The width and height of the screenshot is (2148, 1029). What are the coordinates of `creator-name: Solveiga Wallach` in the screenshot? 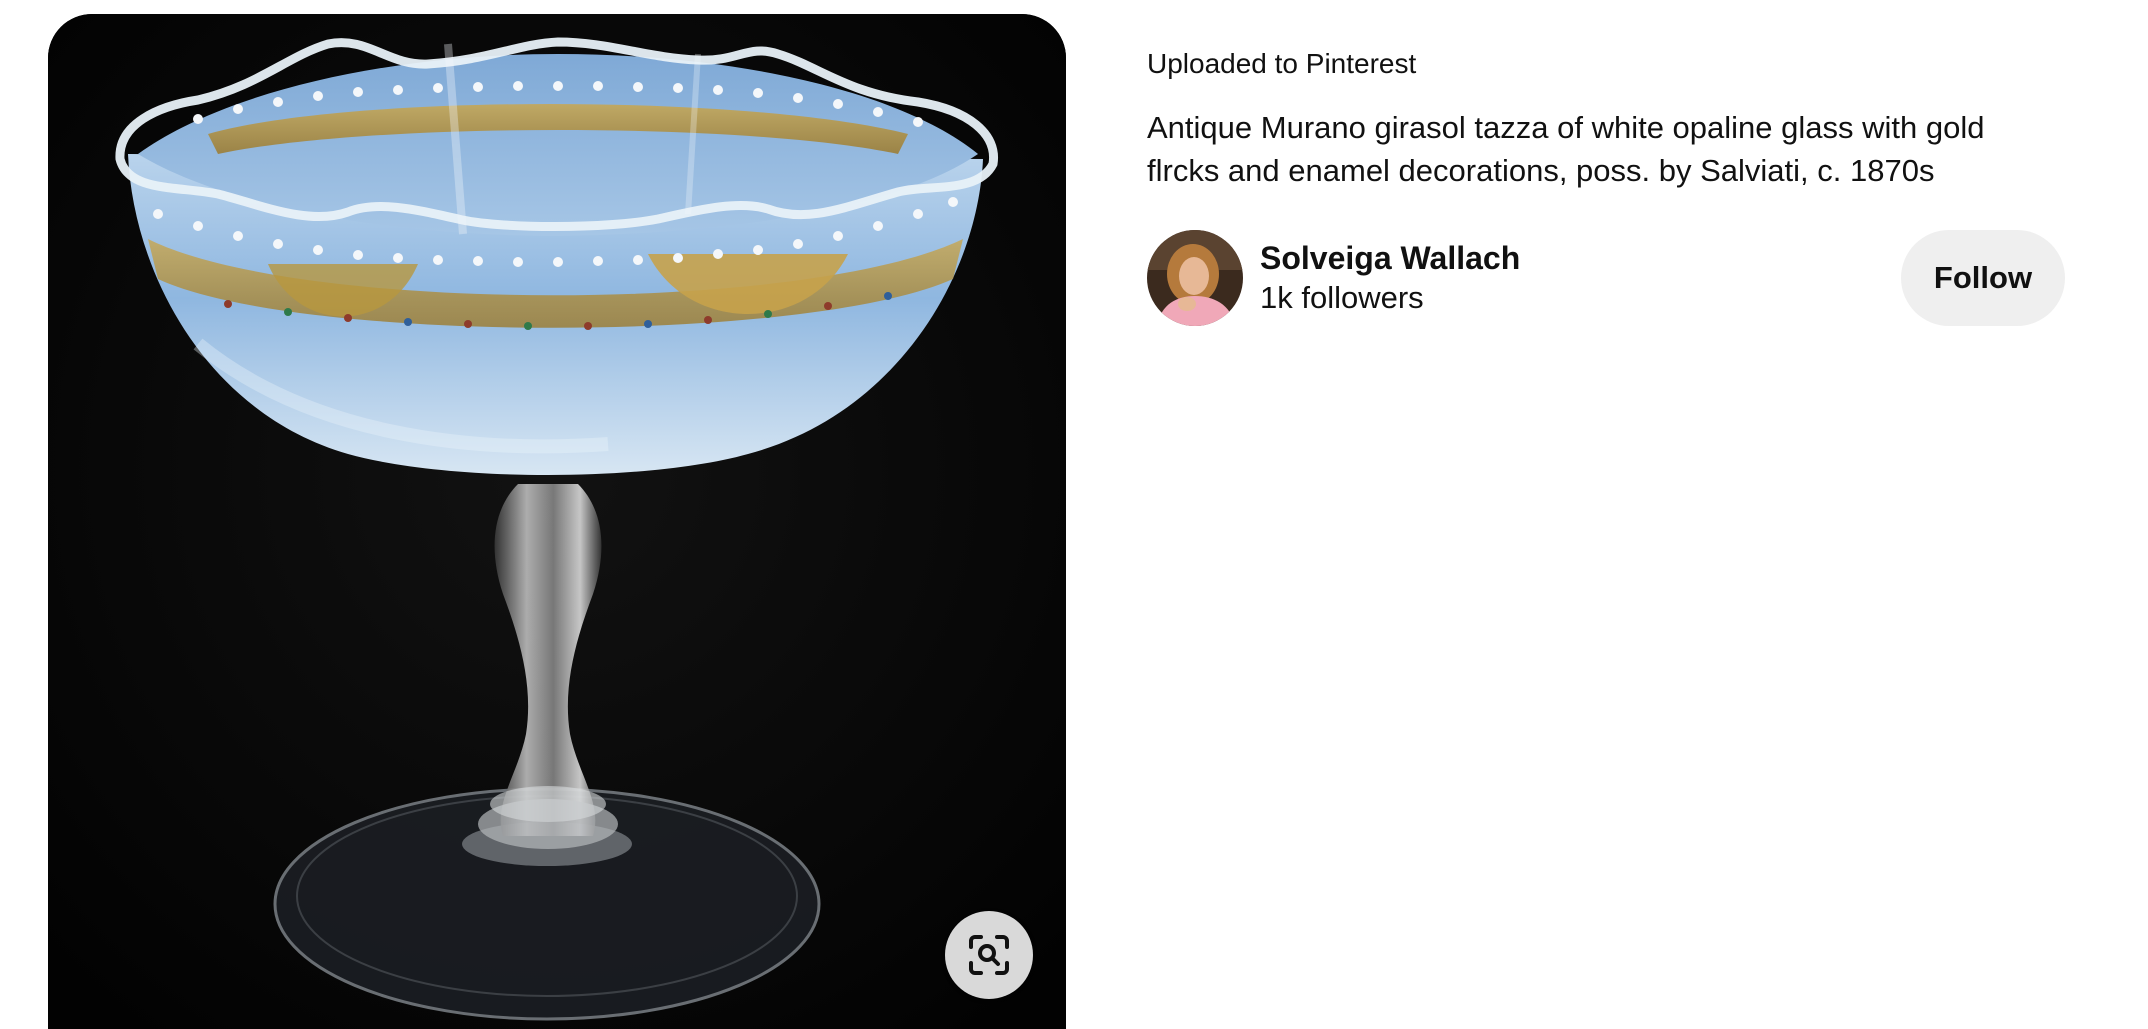 It's located at (1390, 258).